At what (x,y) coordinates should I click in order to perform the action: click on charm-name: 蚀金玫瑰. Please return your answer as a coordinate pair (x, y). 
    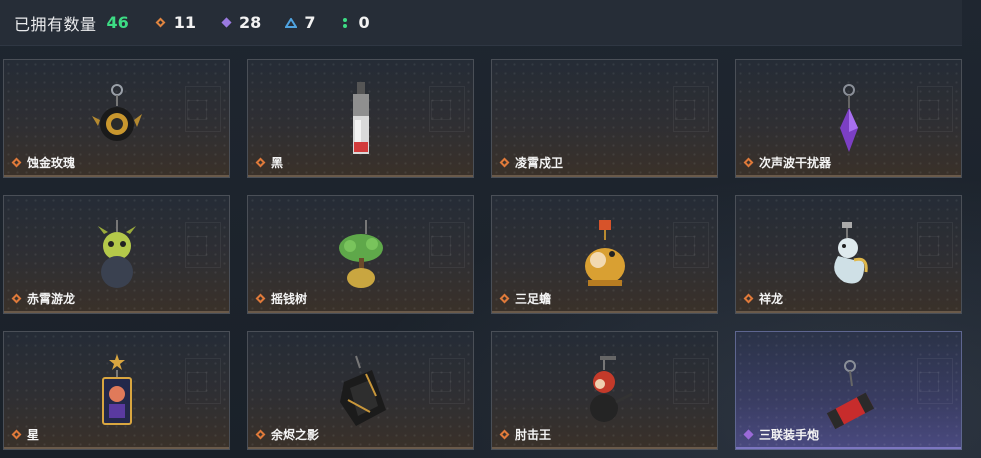
    Looking at the image, I should click on (51, 163).